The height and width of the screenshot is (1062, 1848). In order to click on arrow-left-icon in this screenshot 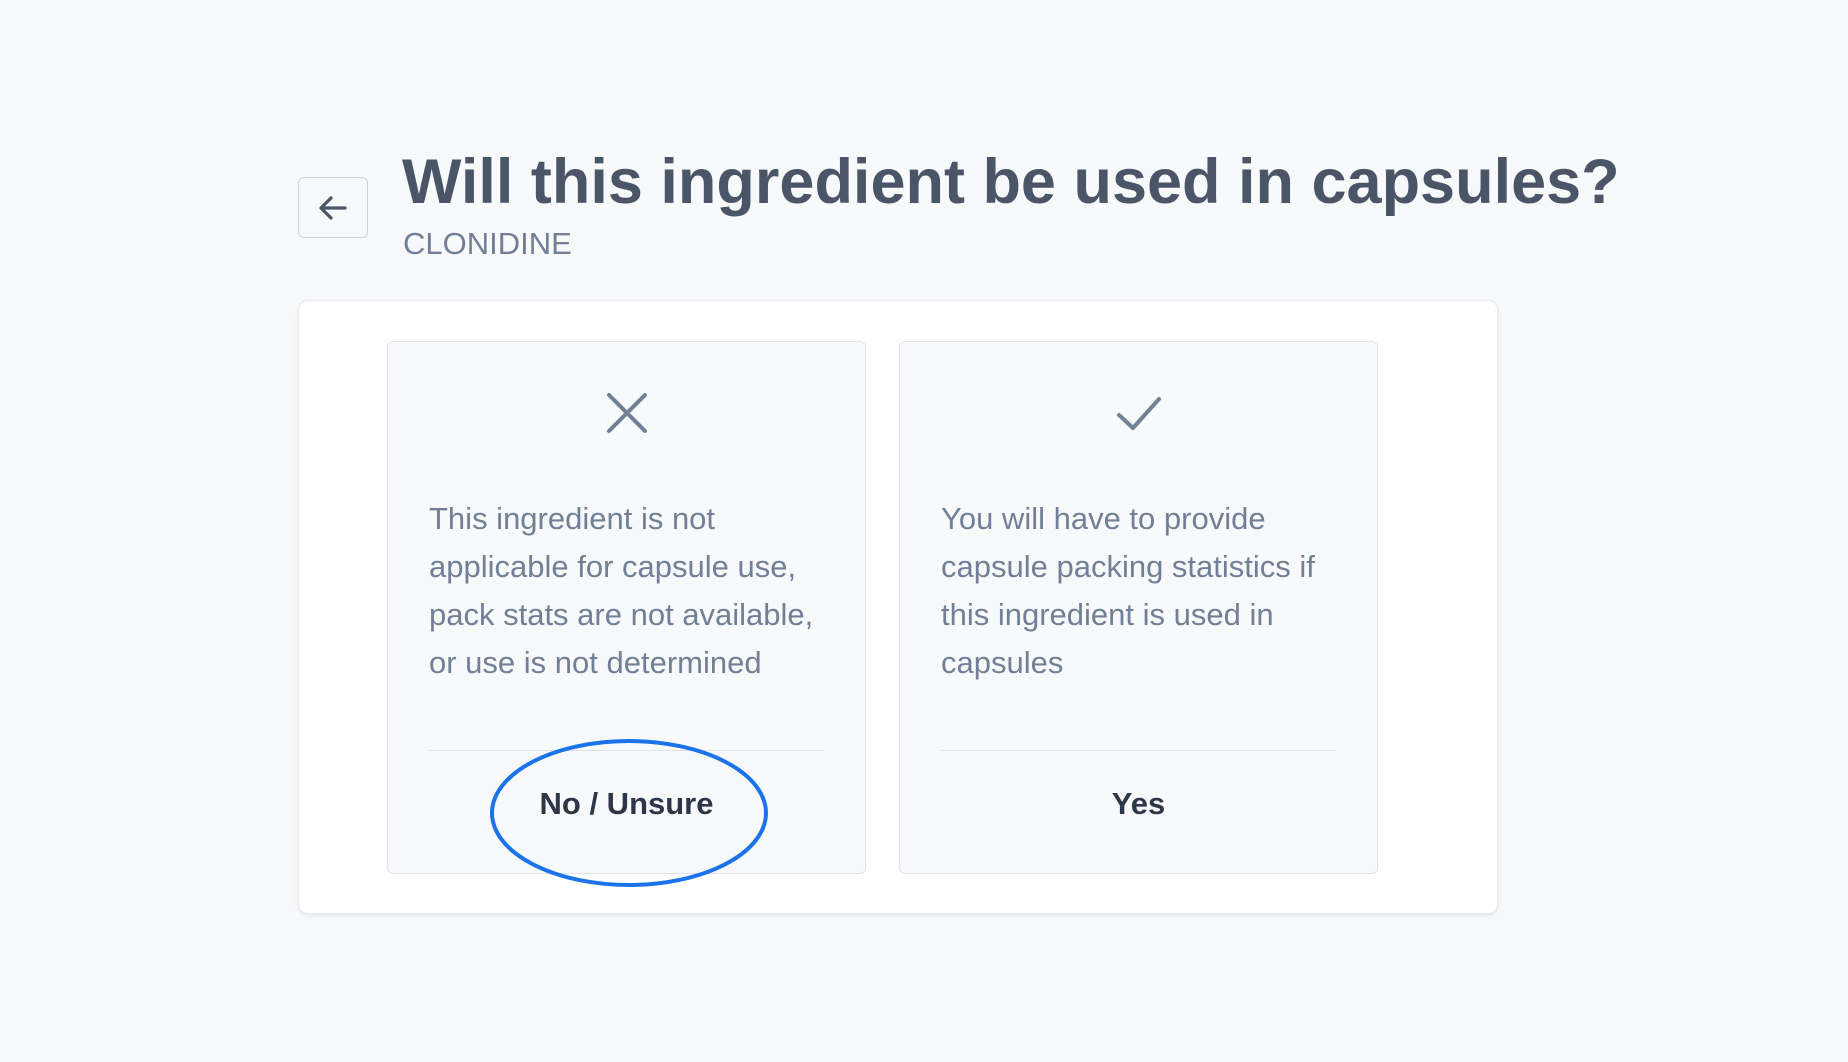, I will do `click(333, 207)`.